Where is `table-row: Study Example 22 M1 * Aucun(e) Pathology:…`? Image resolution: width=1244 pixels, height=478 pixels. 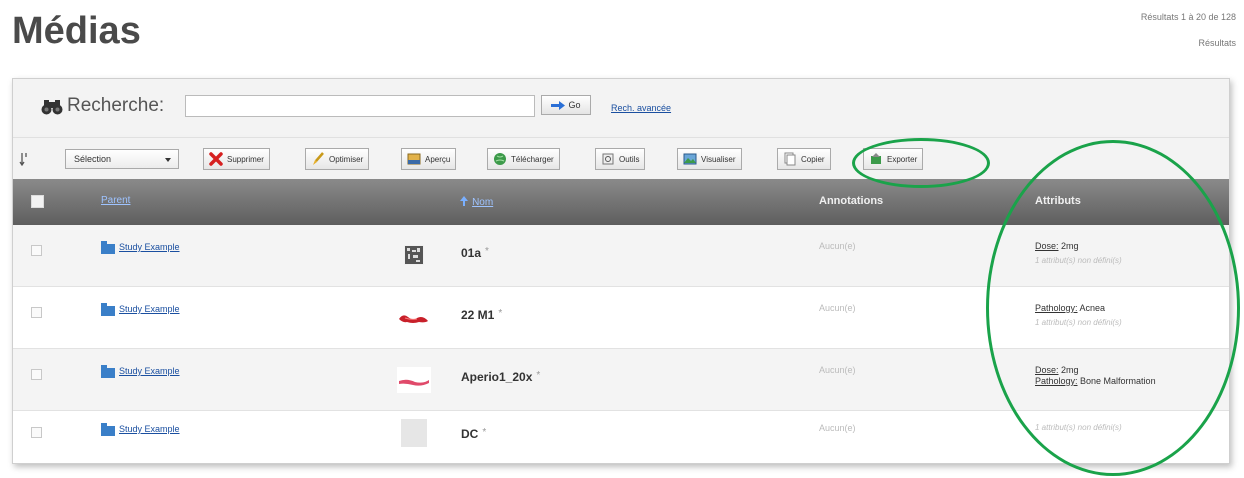 table-row: Study Example 22 M1 * Aucun(e) Pathology:… is located at coordinates (621, 318).